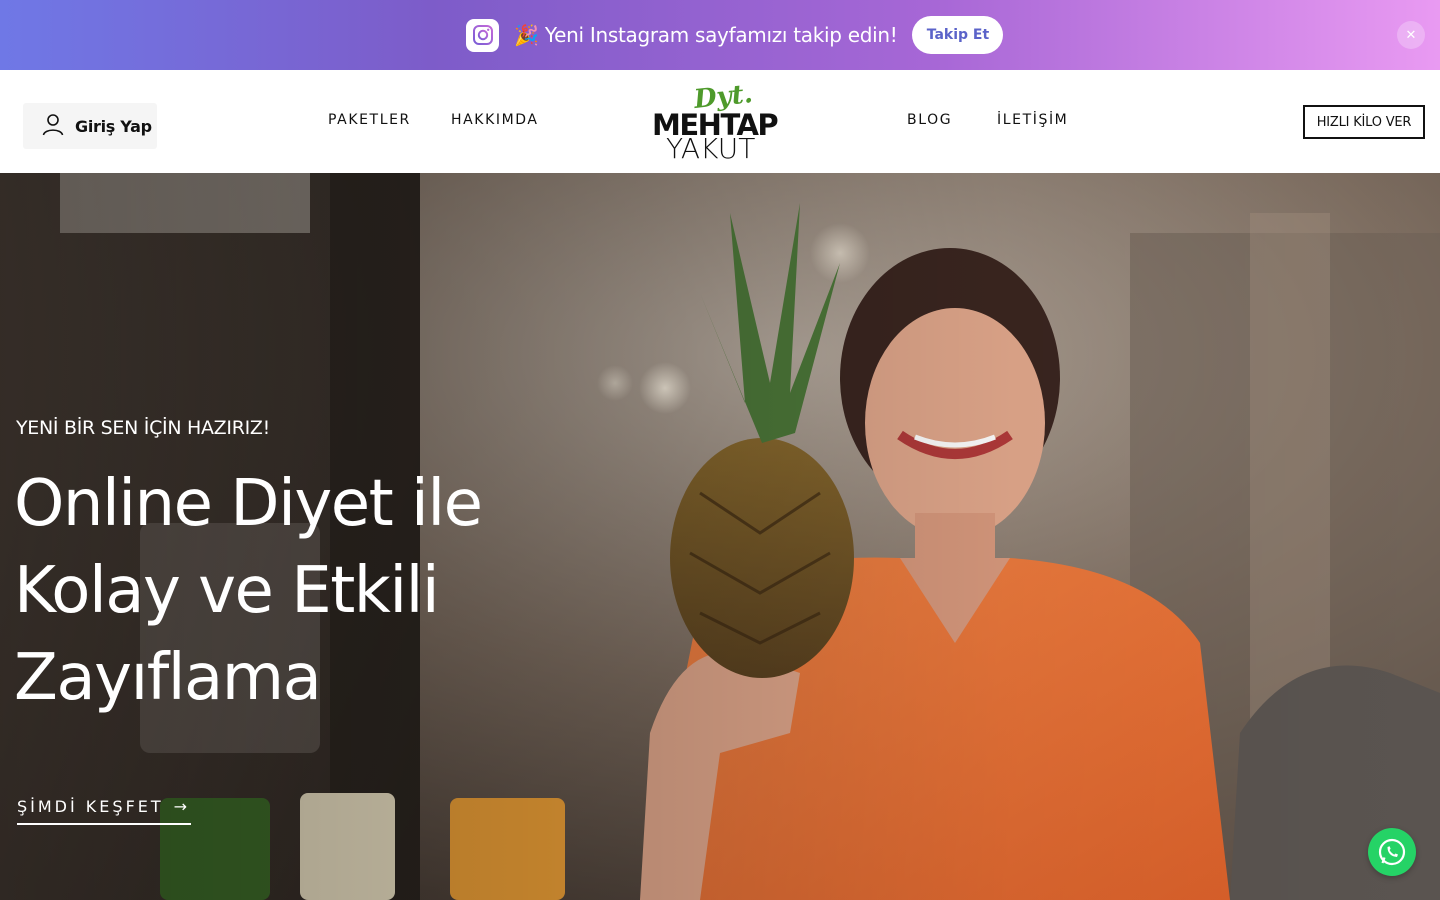  What do you see at coordinates (929, 120) in the screenshot?
I see `nav-blog: BLOG` at bounding box center [929, 120].